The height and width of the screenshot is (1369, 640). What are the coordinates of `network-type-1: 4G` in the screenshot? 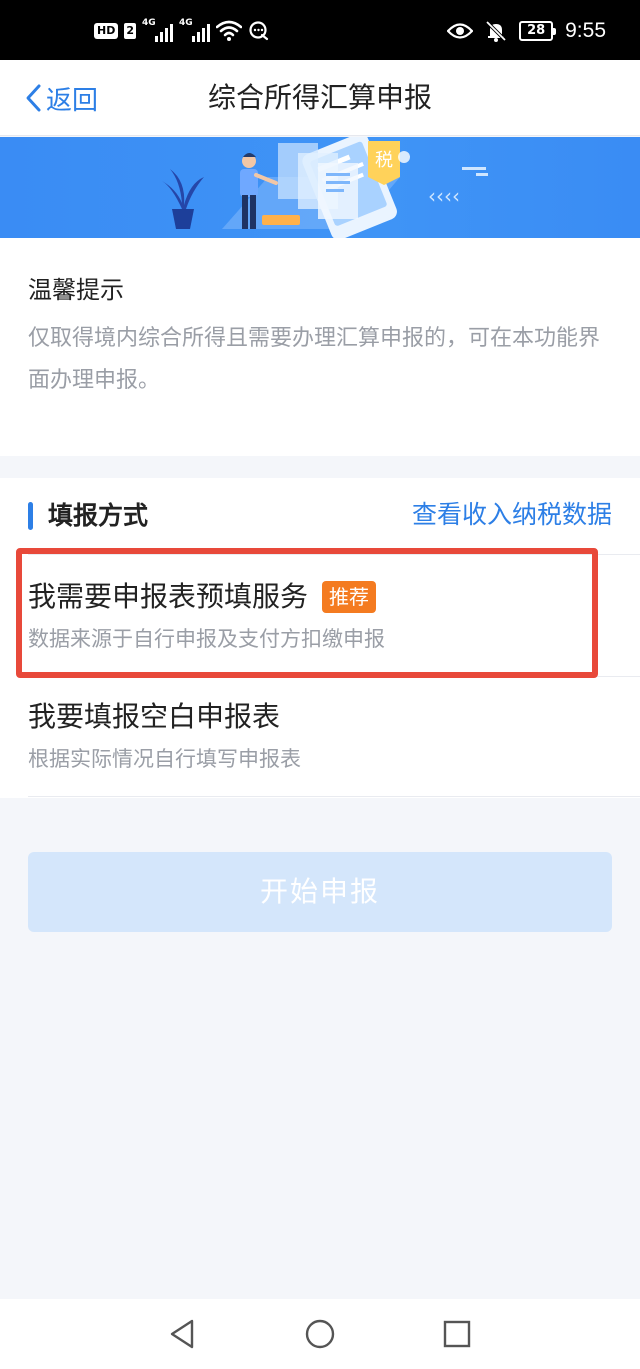 It's located at (149, 23).